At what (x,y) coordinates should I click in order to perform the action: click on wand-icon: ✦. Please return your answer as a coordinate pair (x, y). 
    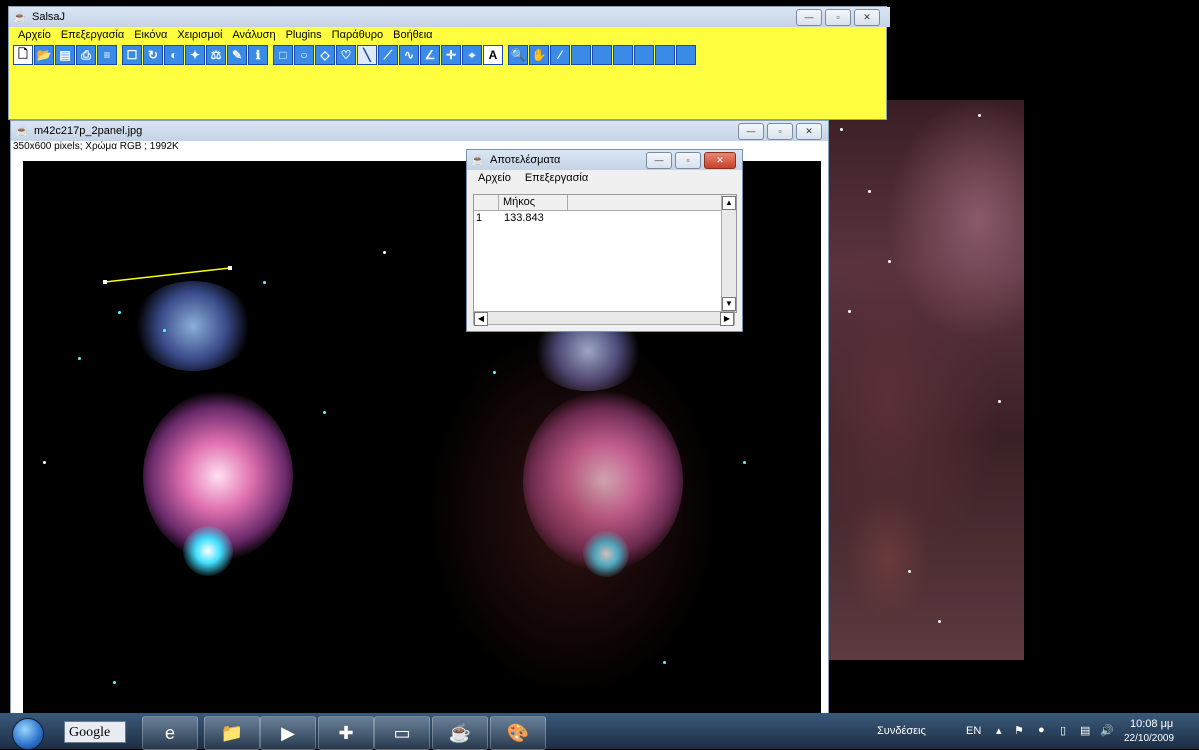
    Looking at the image, I should click on (195, 55).